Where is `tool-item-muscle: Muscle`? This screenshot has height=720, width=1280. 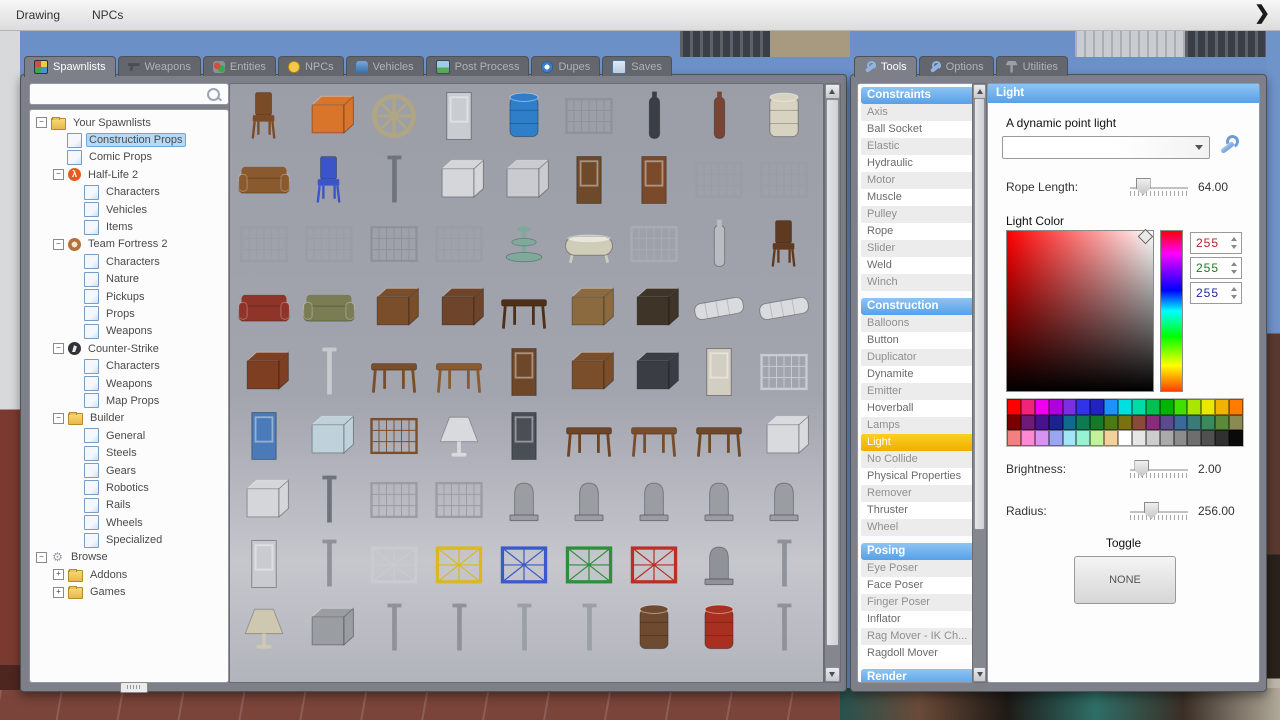
tool-item-muscle: Muscle is located at coordinates (917, 197).